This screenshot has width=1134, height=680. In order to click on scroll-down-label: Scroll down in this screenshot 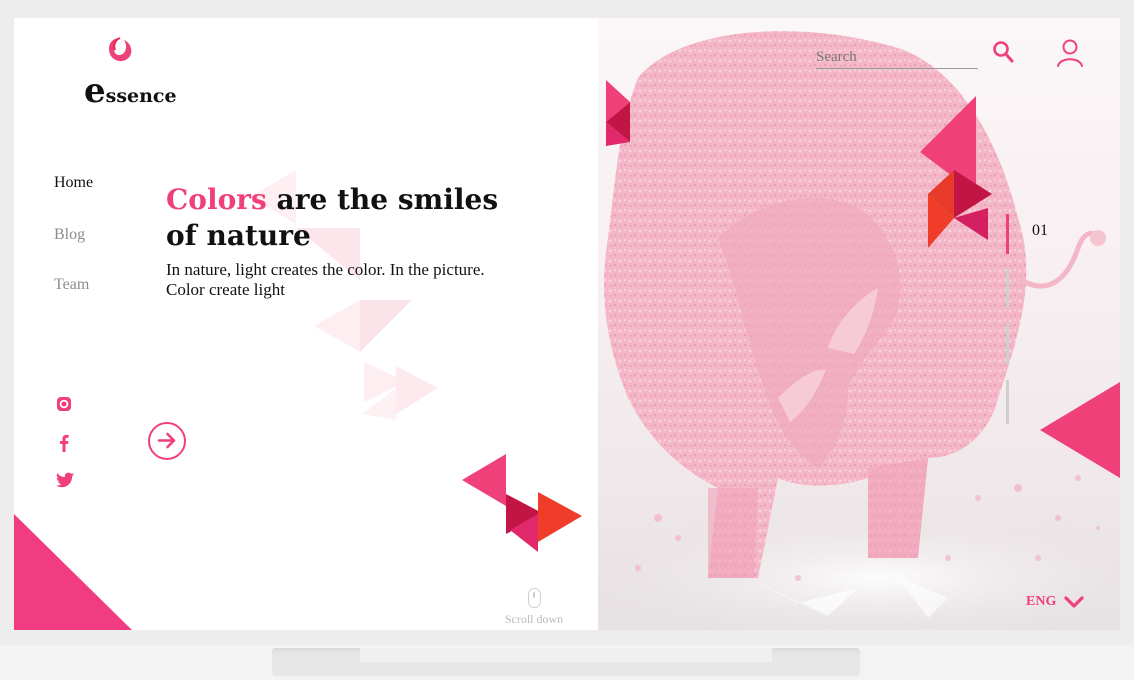, I will do `click(534, 619)`.